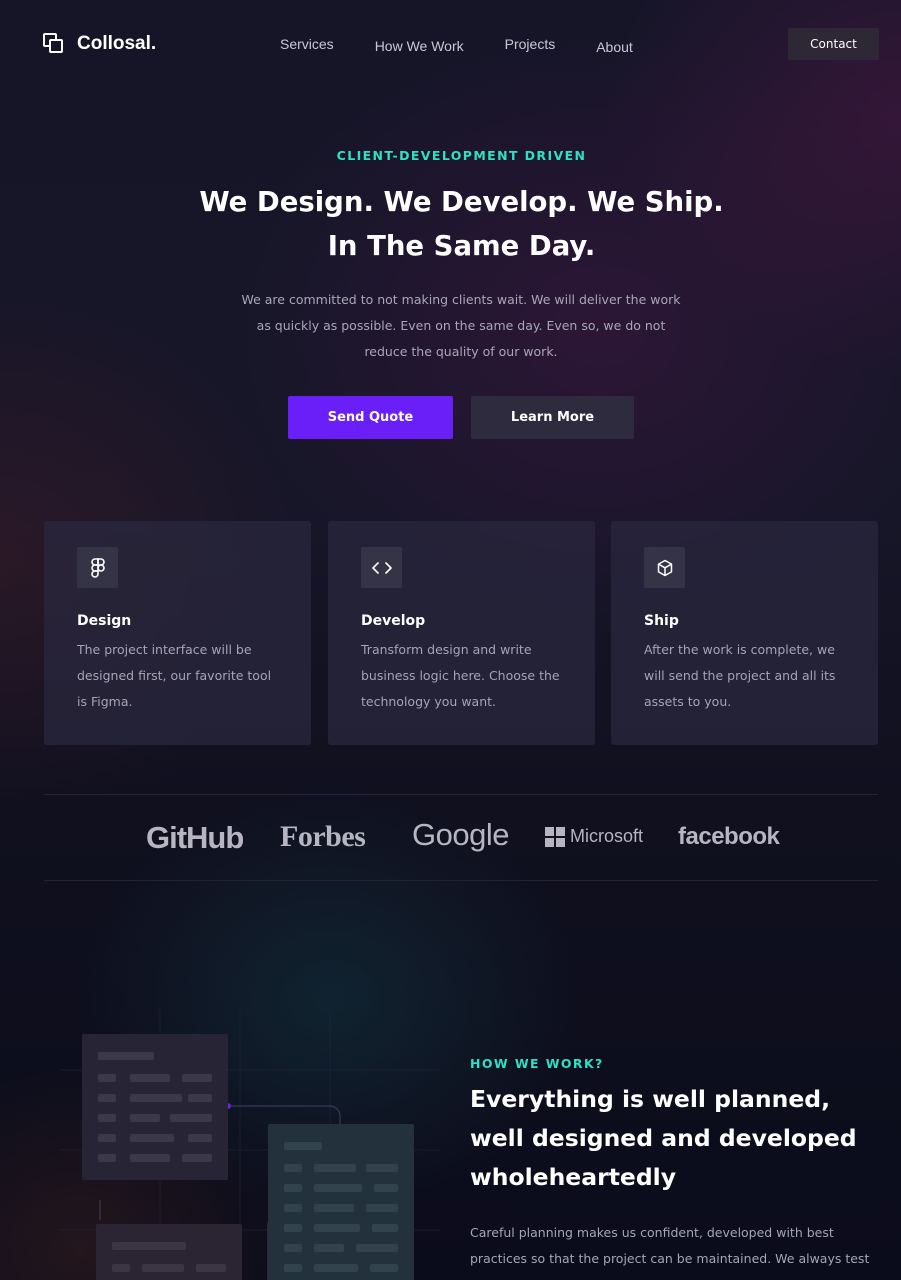  Describe the element at coordinates (460, 834) in the screenshot. I see `google-logo: Google` at that location.